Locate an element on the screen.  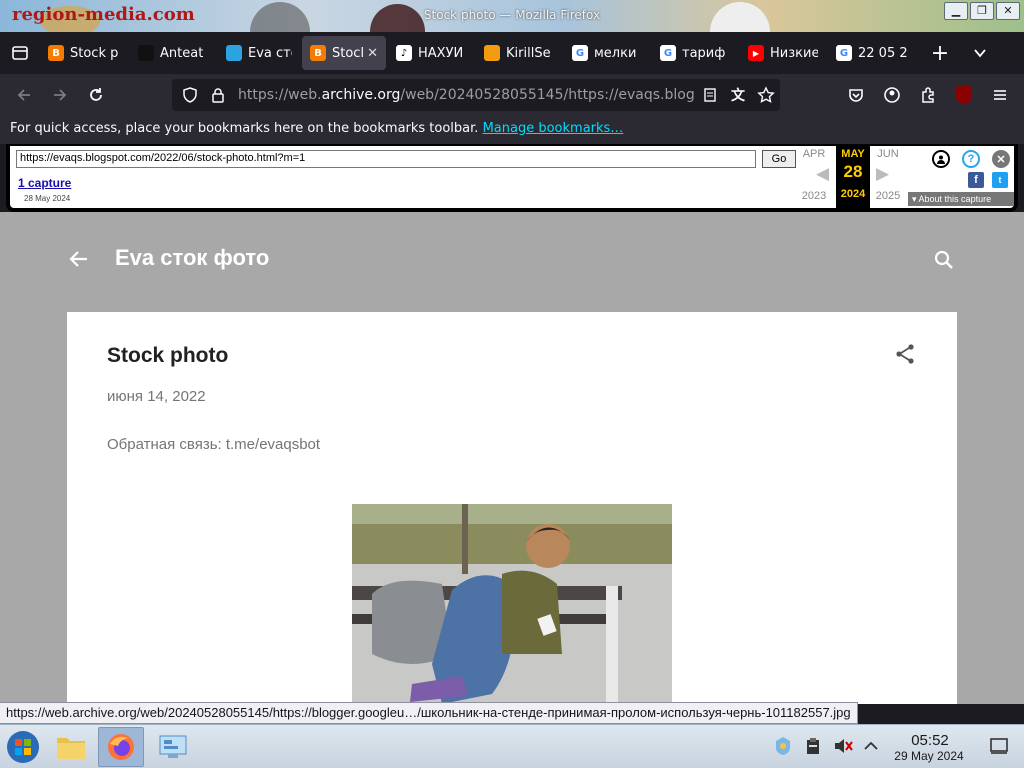
share-icon is located at coordinates (905, 354).